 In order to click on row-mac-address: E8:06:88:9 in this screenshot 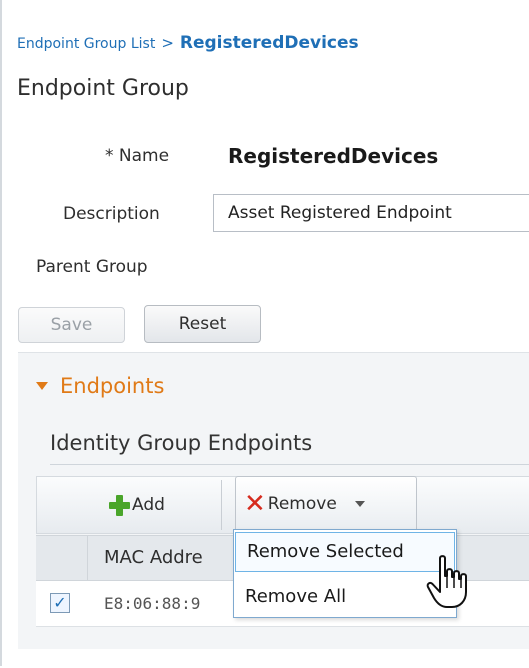, I will do `click(152, 603)`.